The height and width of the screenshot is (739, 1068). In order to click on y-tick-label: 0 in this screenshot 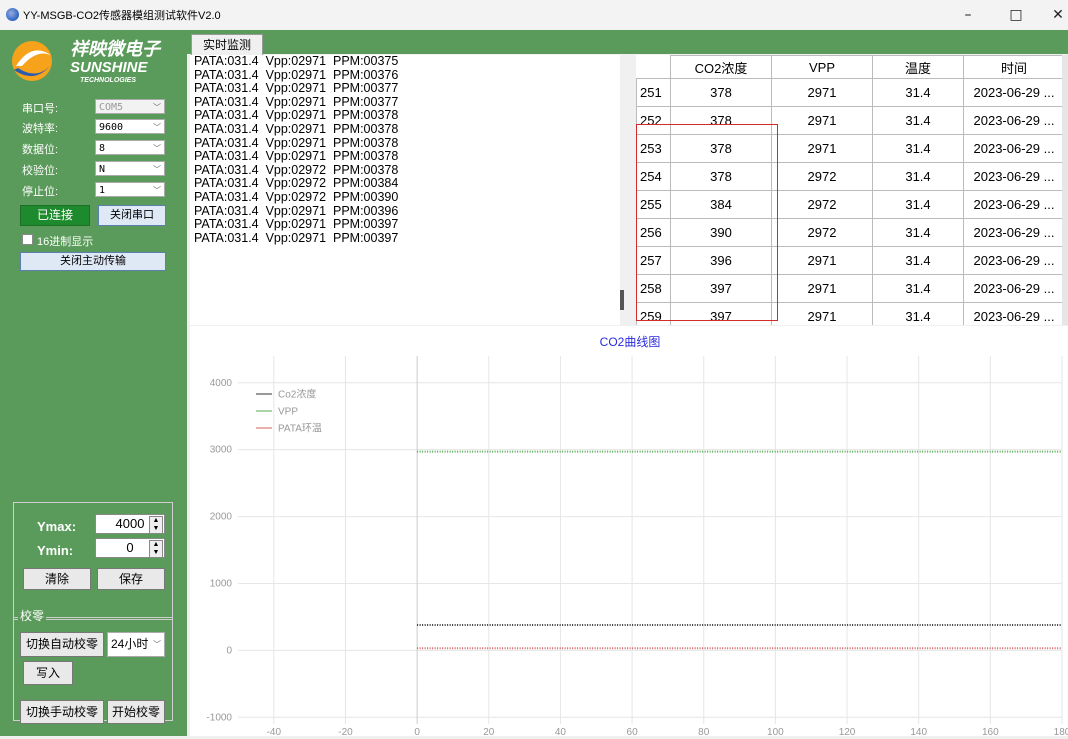, I will do `click(229, 650)`.